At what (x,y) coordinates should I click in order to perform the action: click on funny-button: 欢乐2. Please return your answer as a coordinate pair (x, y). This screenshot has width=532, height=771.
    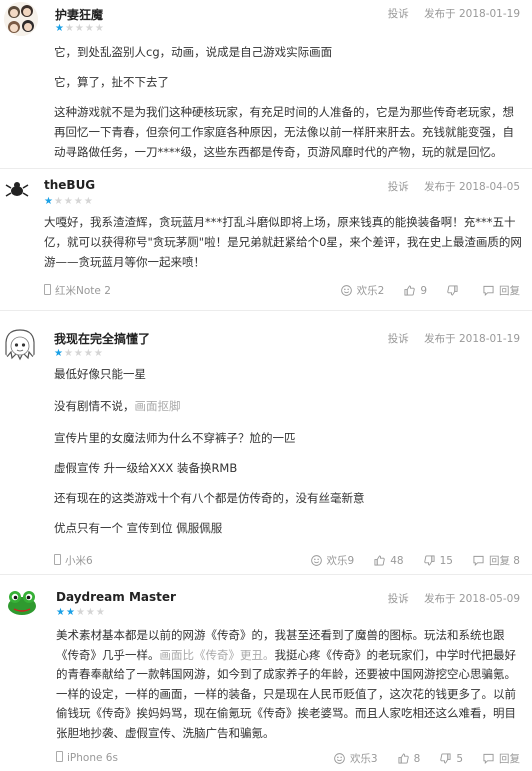
    Looking at the image, I should click on (362, 290).